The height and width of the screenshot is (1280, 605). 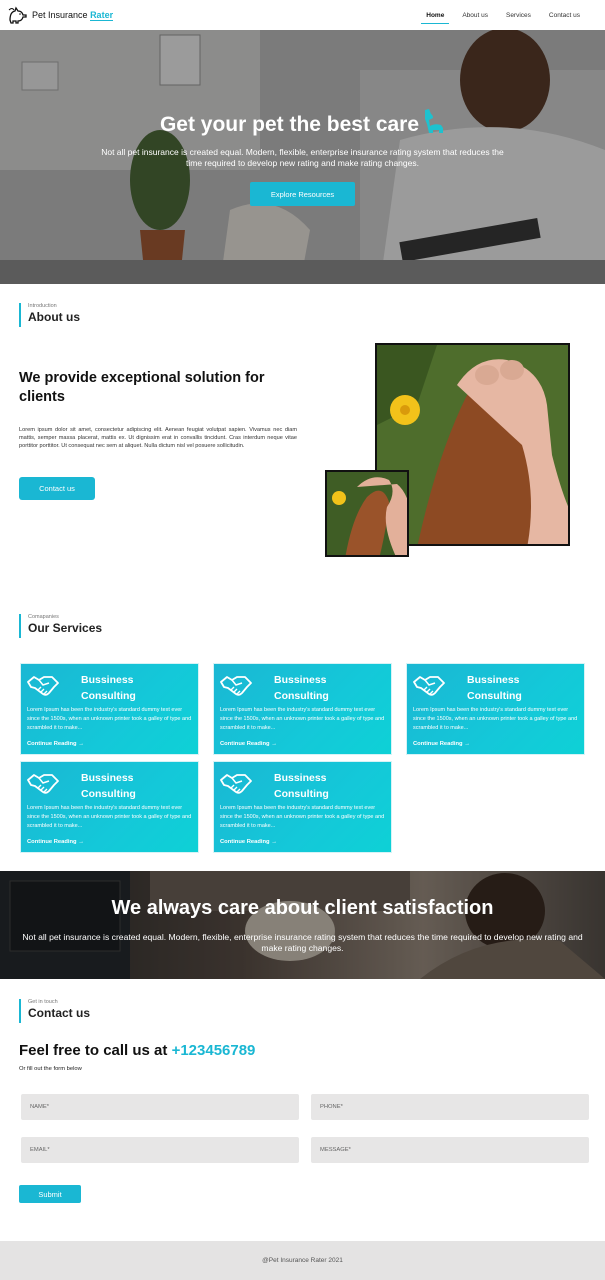 I want to click on contact-heading: Feel free to call us at +123456789, so click(x=137, y=1050).